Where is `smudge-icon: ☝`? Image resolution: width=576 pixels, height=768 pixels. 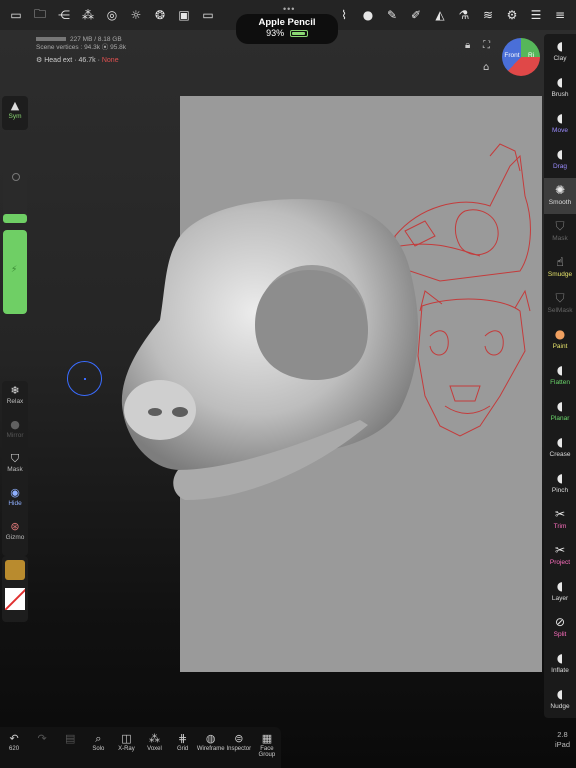 smudge-icon: ☝ is located at coordinates (560, 262).